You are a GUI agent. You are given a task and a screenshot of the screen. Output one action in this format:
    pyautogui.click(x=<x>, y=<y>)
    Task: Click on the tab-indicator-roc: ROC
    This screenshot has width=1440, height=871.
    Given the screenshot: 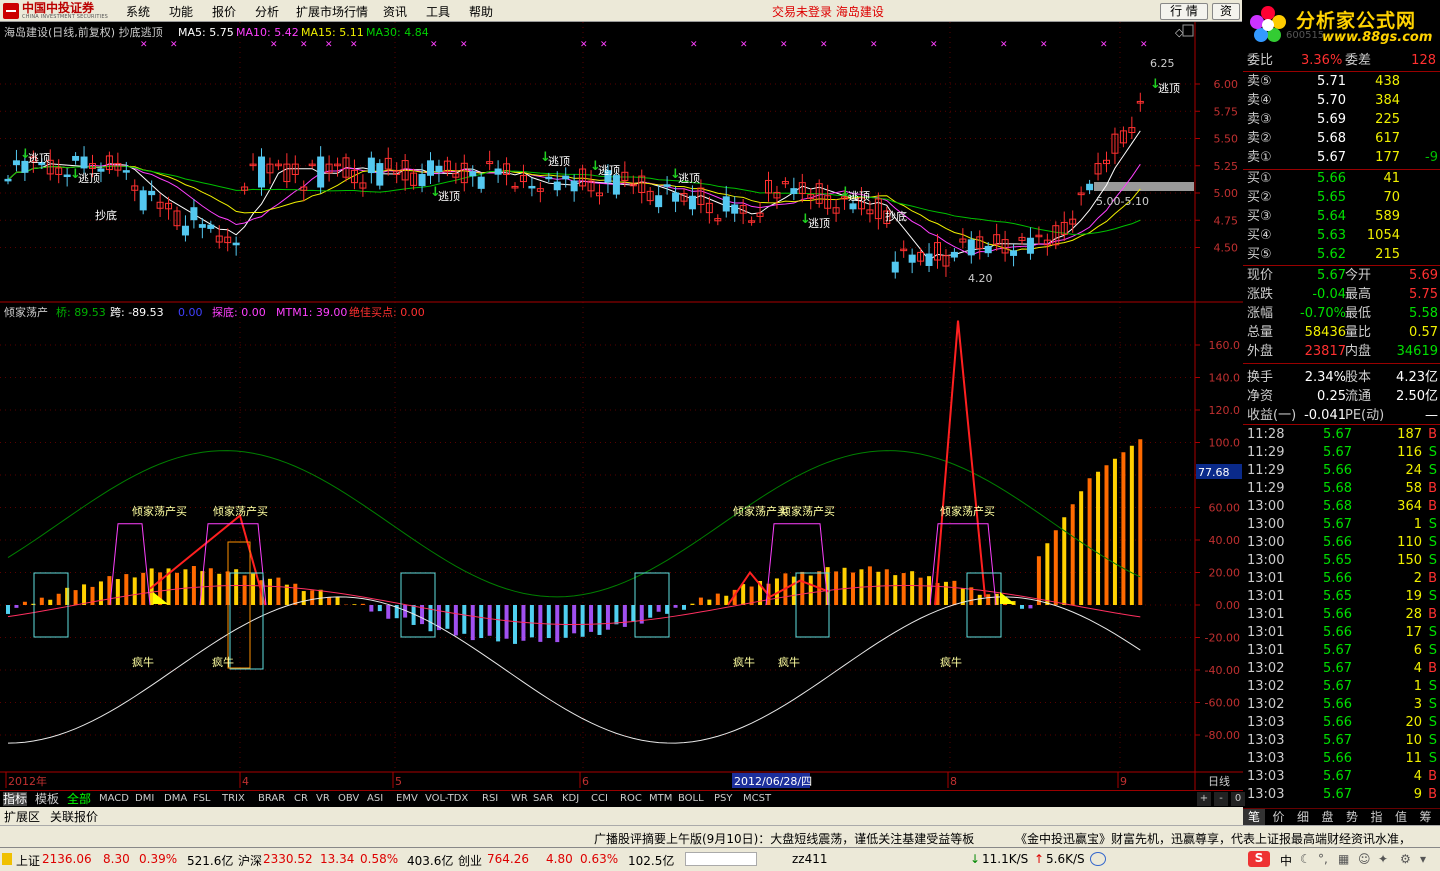 What is the action you would take?
    pyautogui.click(x=631, y=799)
    